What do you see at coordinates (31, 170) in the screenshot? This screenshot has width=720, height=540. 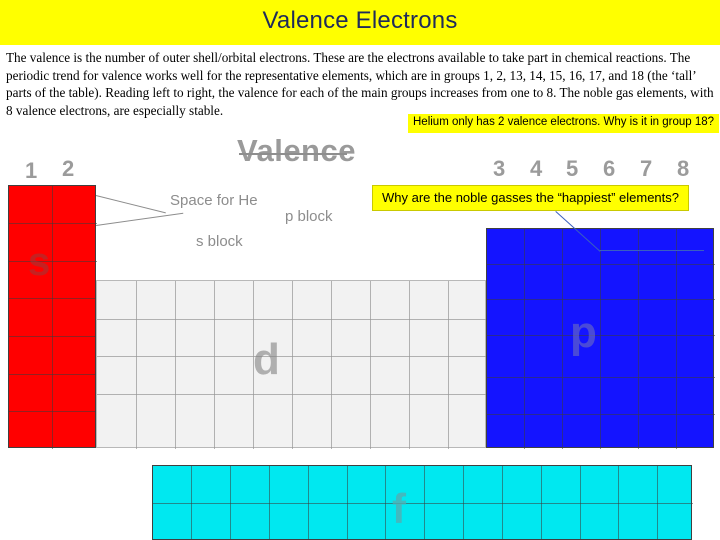 I see `group-number-1: 1` at bounding box center [31, 170].